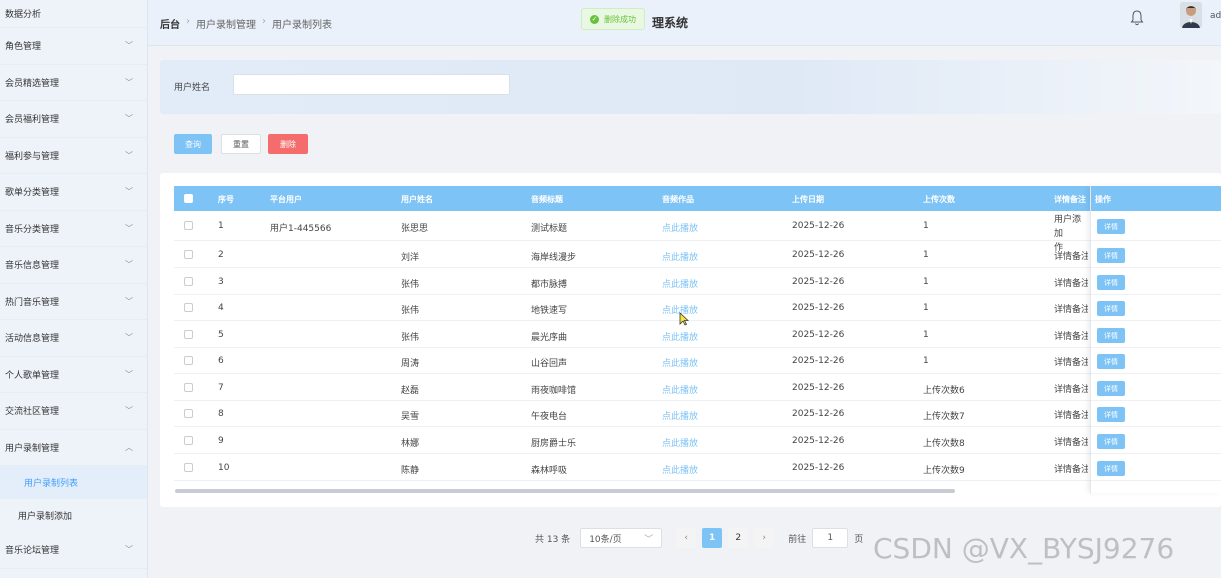 The image size is (1221, 578). Describe the element at coordinates (32, 412) in the screenshot. I see `sidebar-item-label: 交流社区管理` at that location.